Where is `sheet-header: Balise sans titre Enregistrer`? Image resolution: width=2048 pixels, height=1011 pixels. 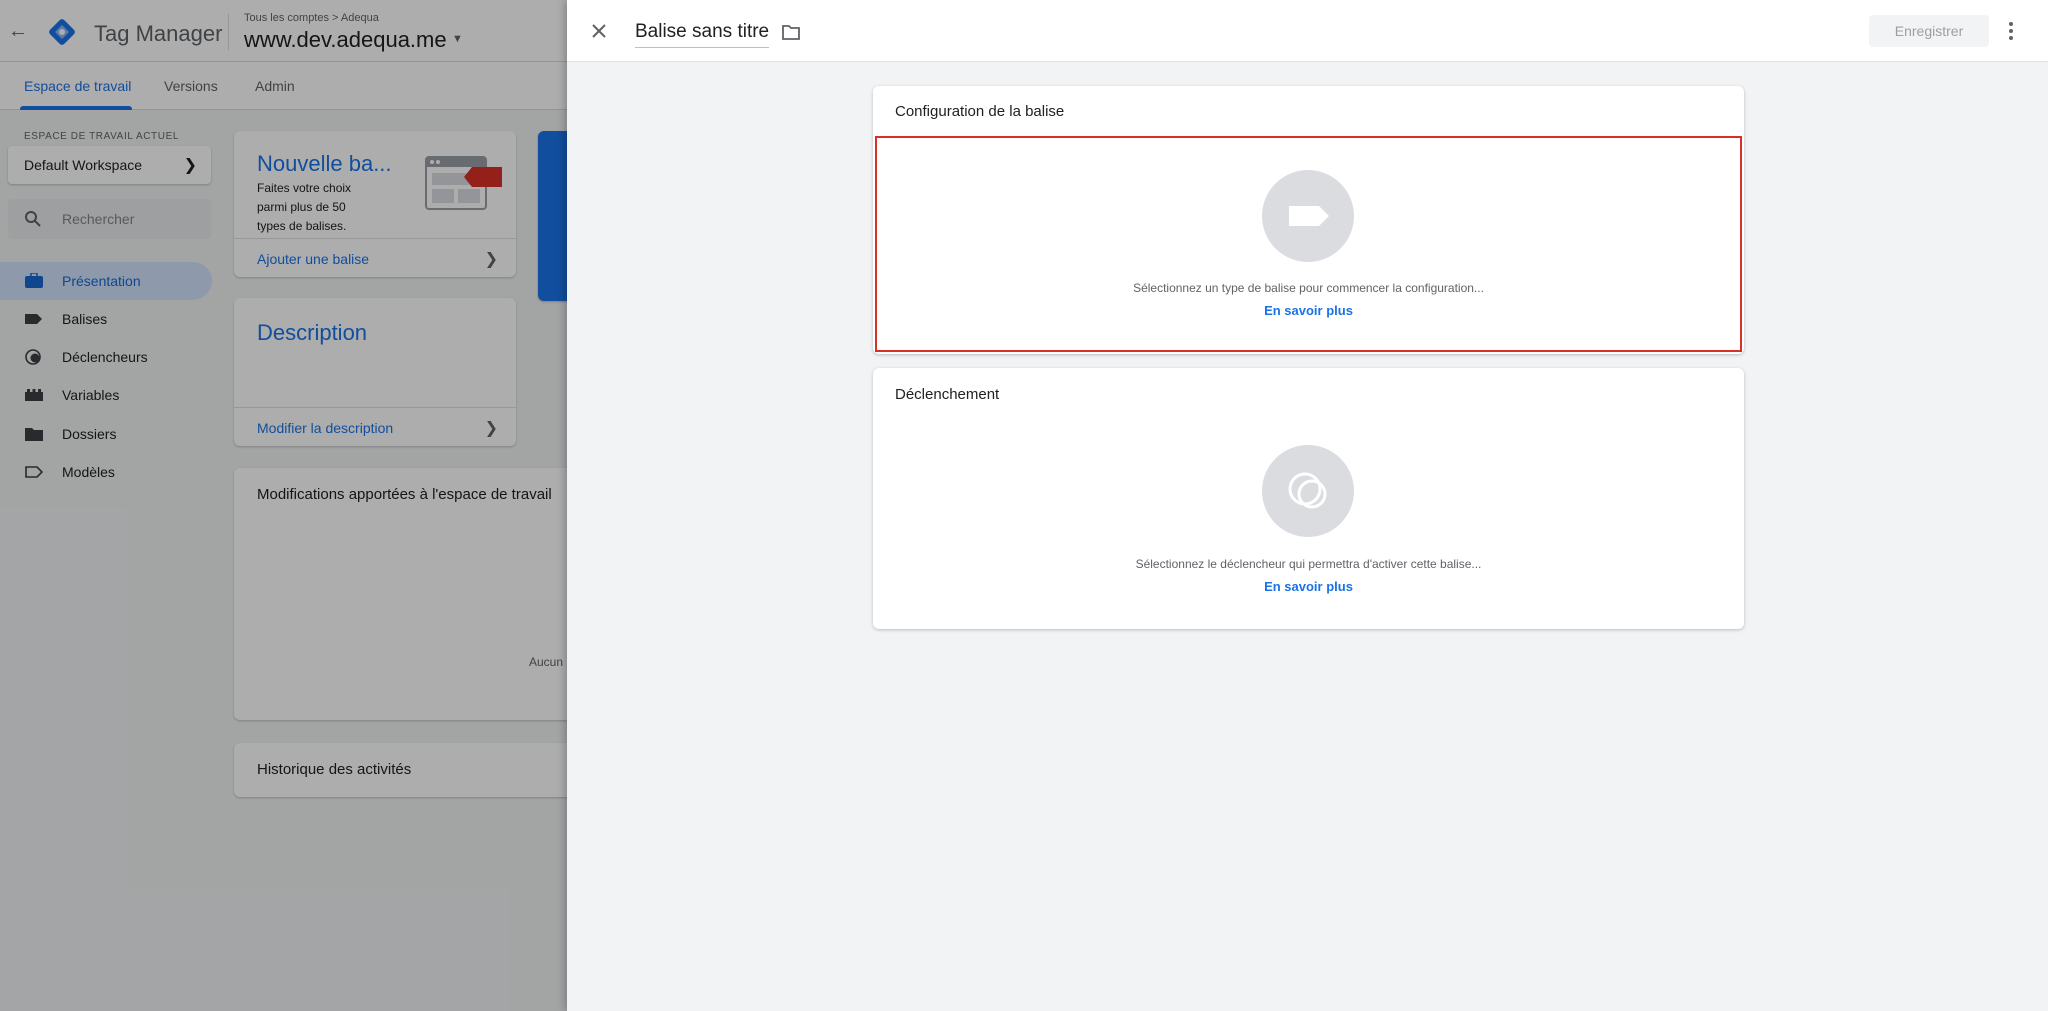 sheet-header: Balise sans titre Enregistrer is located at coordinates (1307, 31).